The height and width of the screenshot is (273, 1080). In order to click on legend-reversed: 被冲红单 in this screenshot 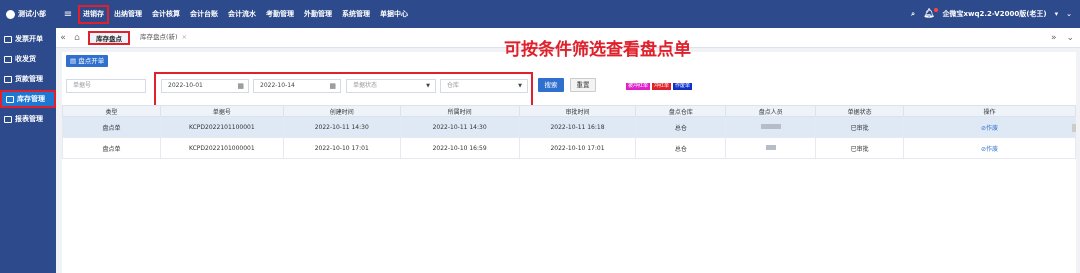, I will do `click(638, 86)`.